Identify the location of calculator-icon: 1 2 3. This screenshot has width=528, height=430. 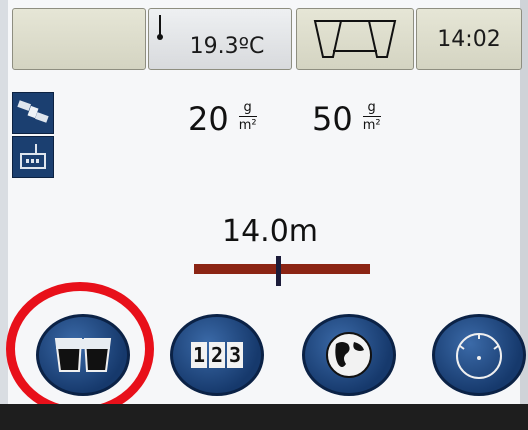
(217, 355).